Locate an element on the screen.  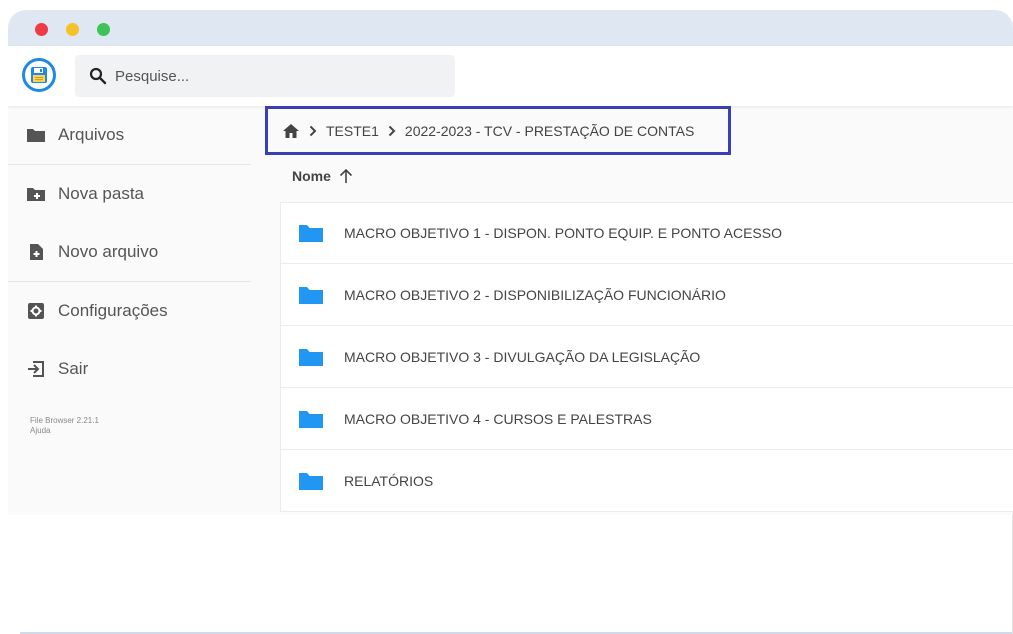
search-input is located at coordinates (275, 76).